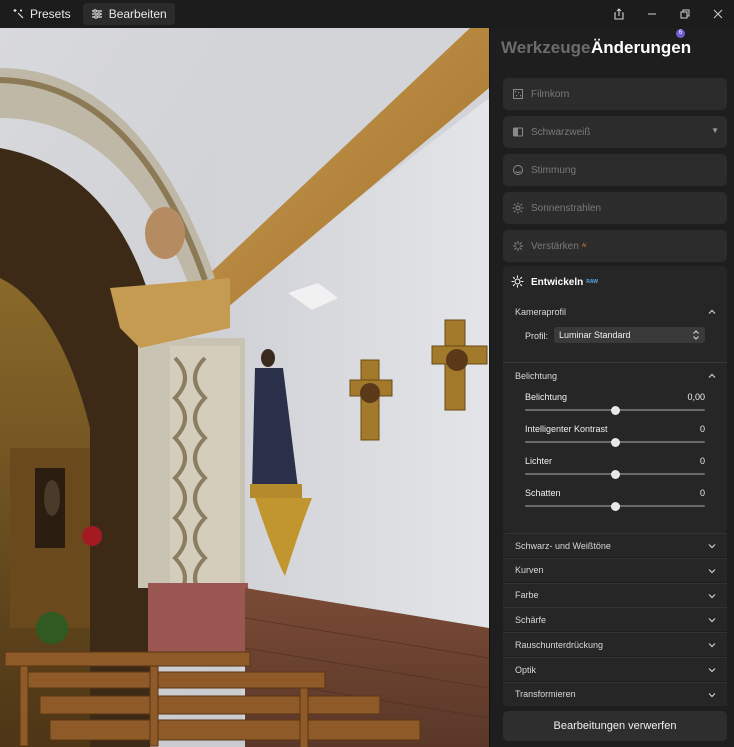  Describe the element at coordinates (563, 545) in the screenshot. I see `section-label: Schwarz- und Weißtöne` at that location.